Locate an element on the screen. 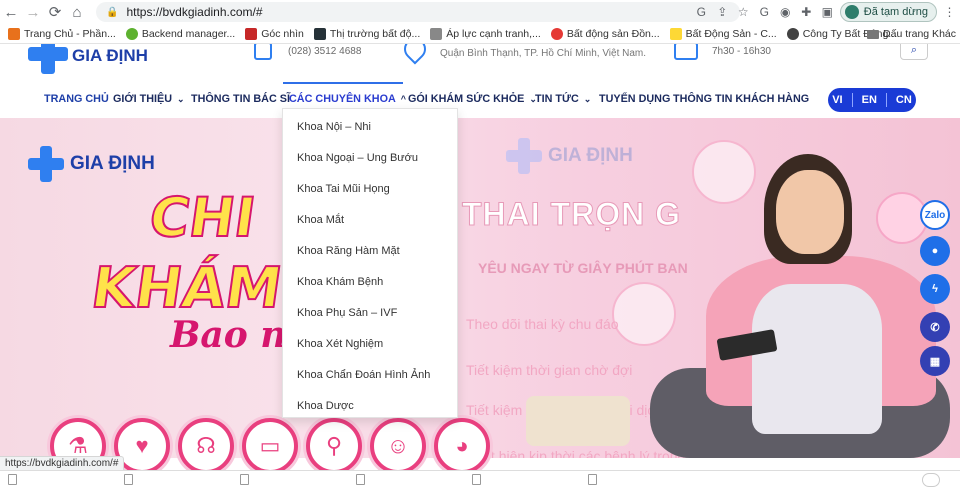 This screenshot has width=960, height=488. lang-en: EN is located at coordinates (869, 100).